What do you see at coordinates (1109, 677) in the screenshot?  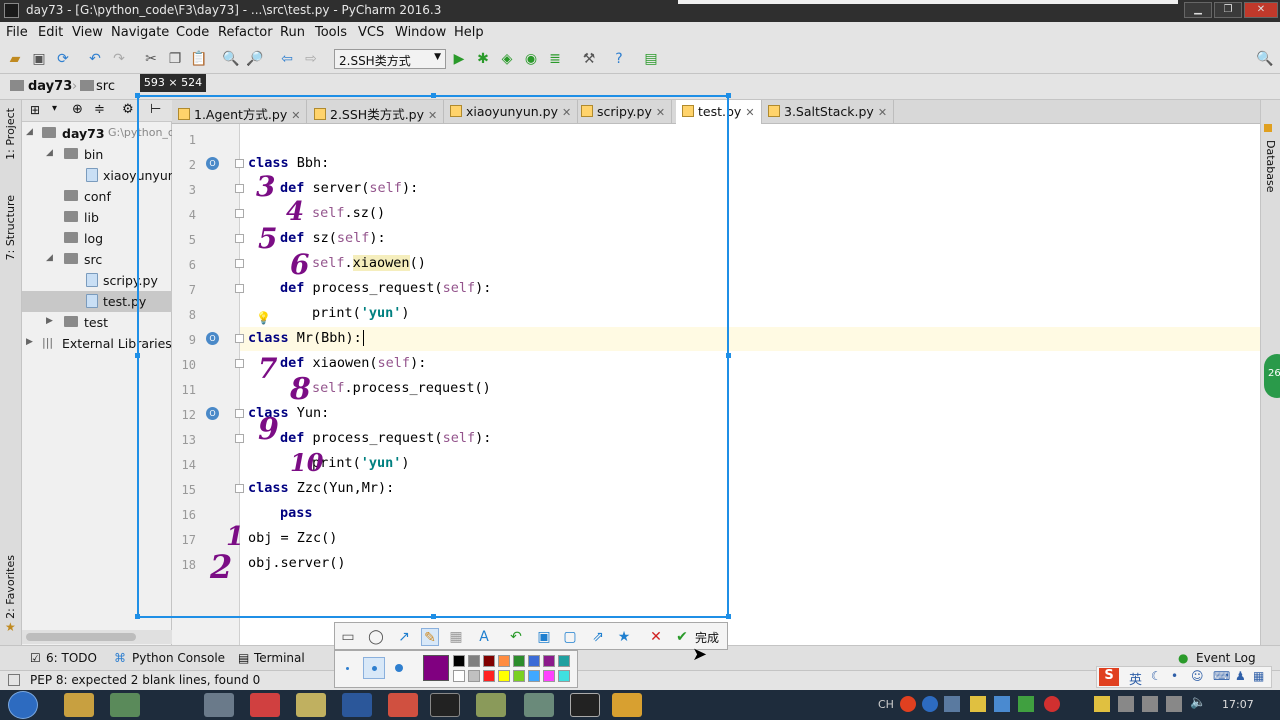 I see `sogou-logo-icon: S` at bounding box center [1109, 677].